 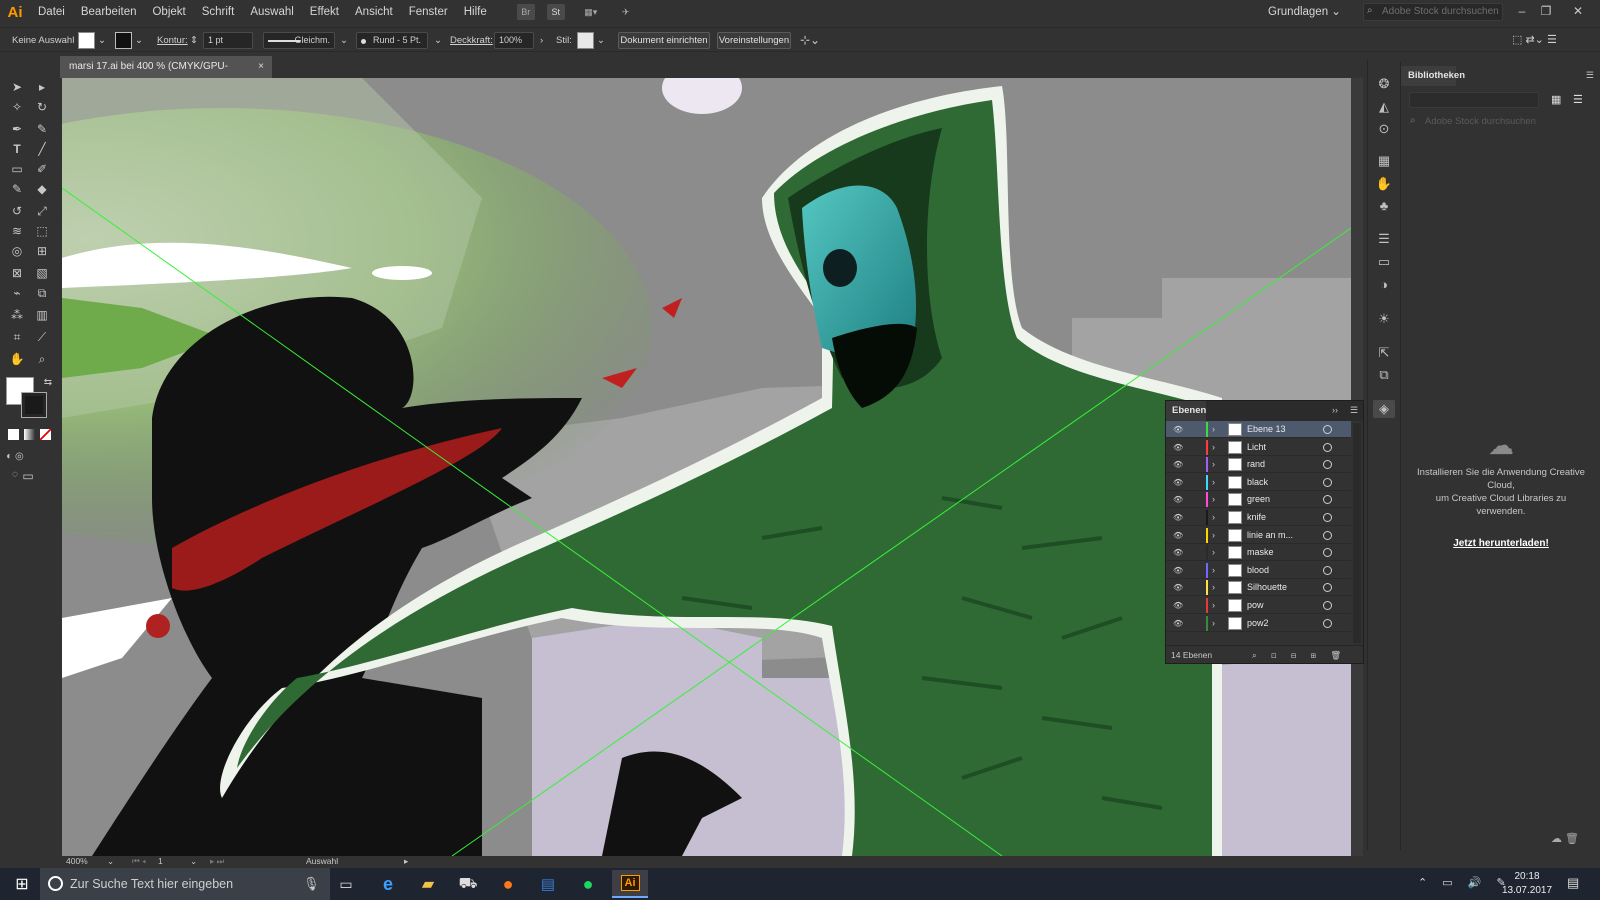 I want to click on rectangle-tool-icon: ▭, so click(x=17, y=169).